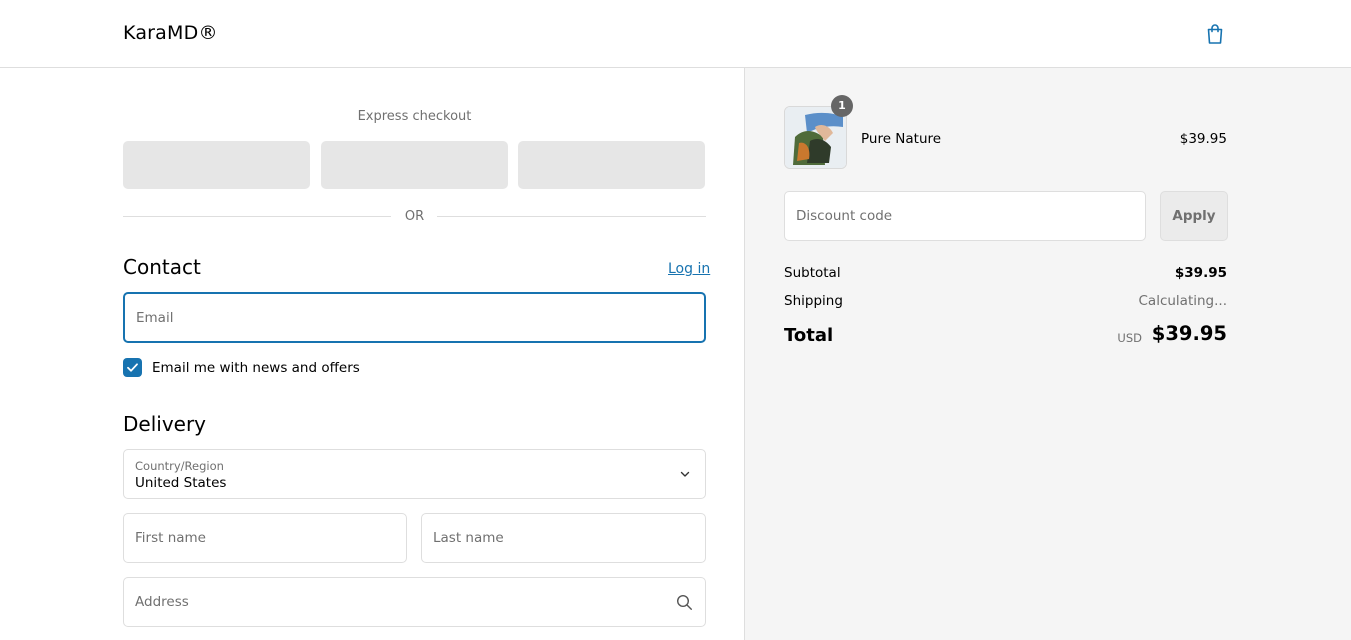 Image resolution: width=1351 pixels, height=640 pixels. What do you see at coordinates (1200, 273) in the screenshot?
I see `subtotal-value: $39.95` at bounding box center [1200, 273].